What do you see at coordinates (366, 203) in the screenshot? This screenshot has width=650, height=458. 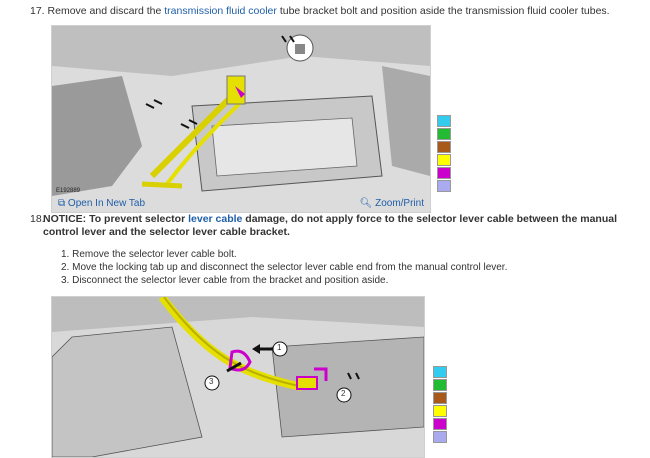 I see `magnifier-icon: 🔍︎` at bounding box center [366, 203].